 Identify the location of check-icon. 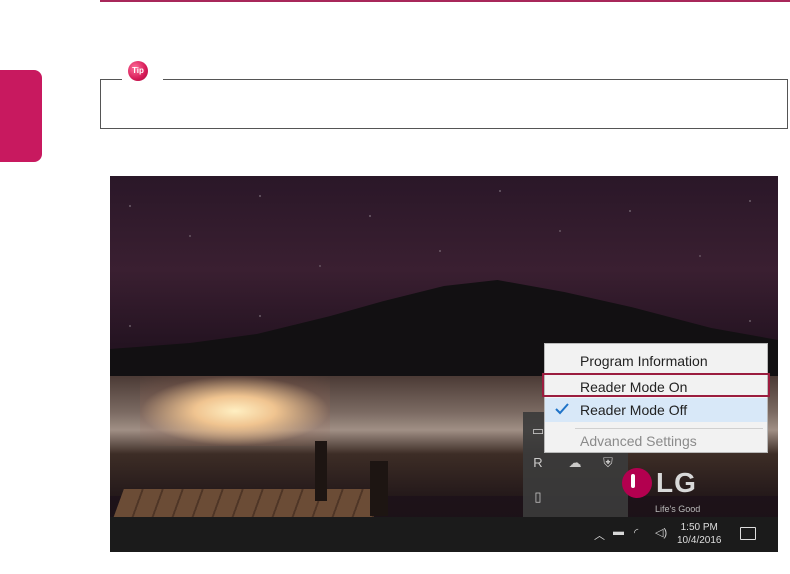
(562, 409).